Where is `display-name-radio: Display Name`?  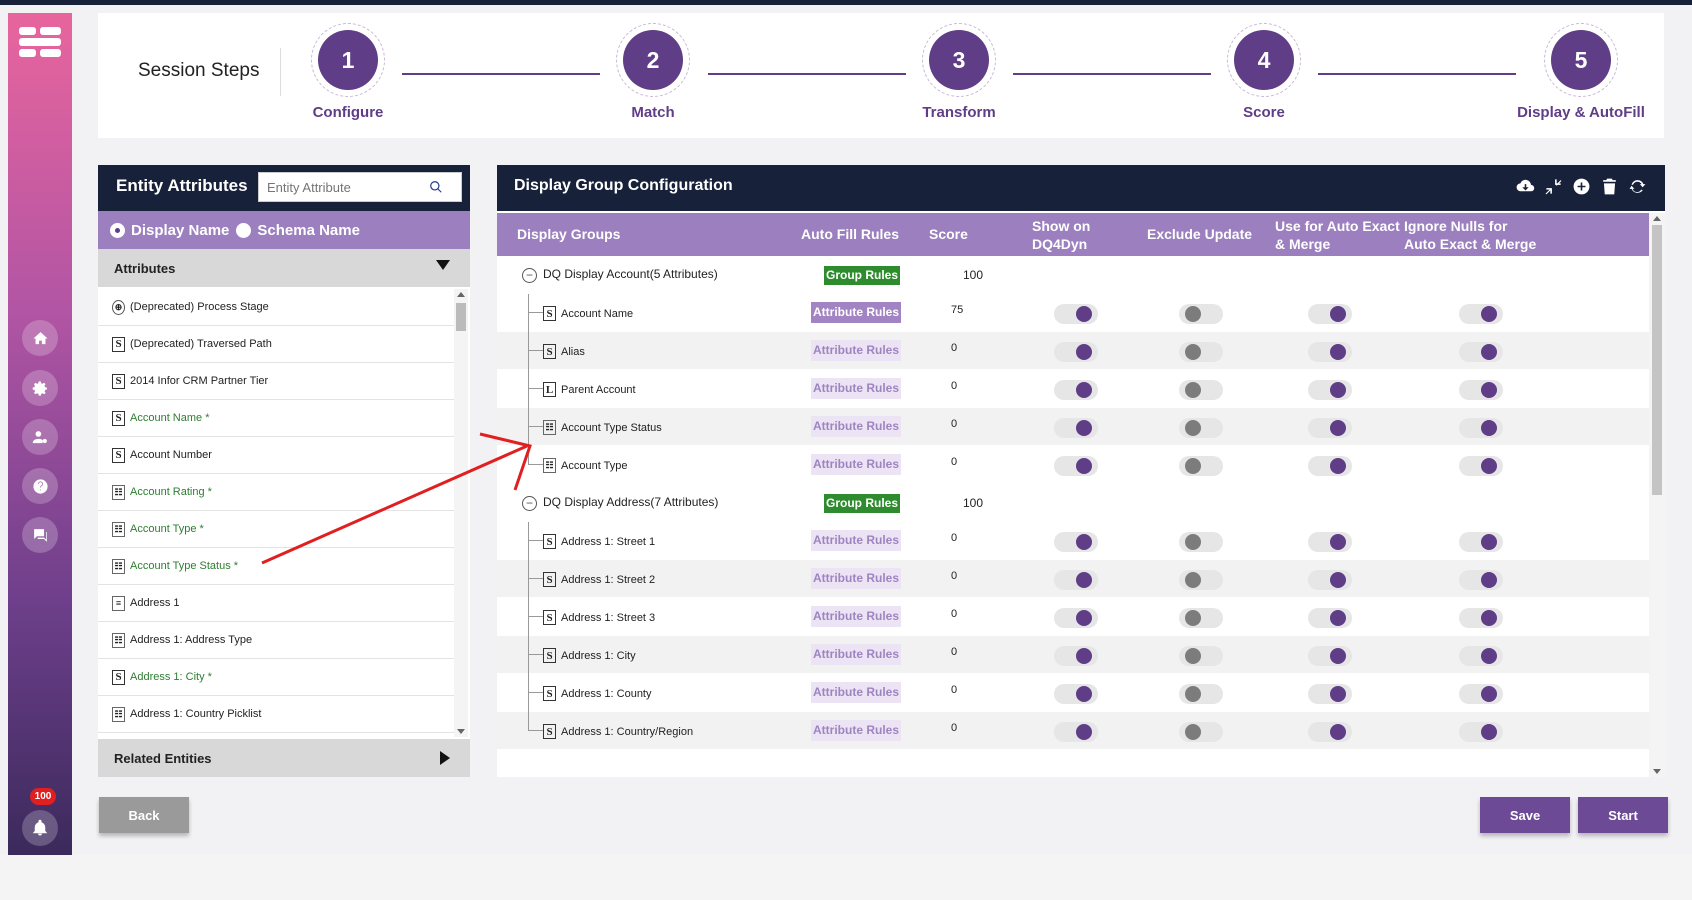 display-name-radio: Display Name is located at coordinates (169, 230).